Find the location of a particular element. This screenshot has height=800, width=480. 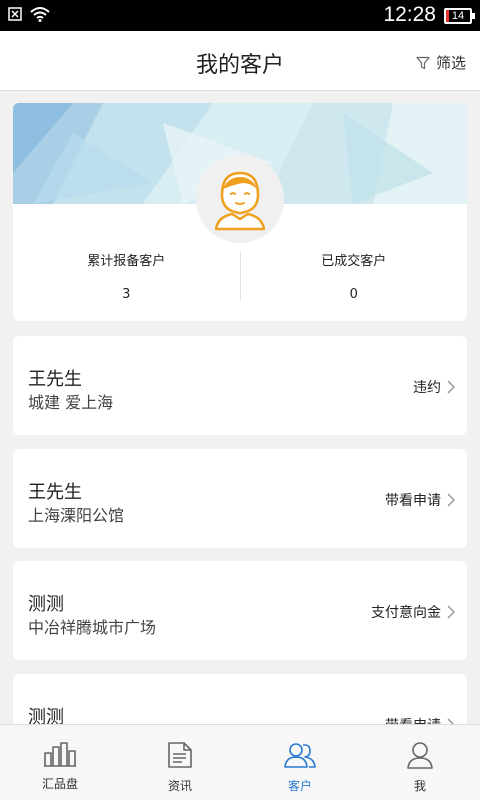

battery-level: 14 is located at coordinates (458, 16).